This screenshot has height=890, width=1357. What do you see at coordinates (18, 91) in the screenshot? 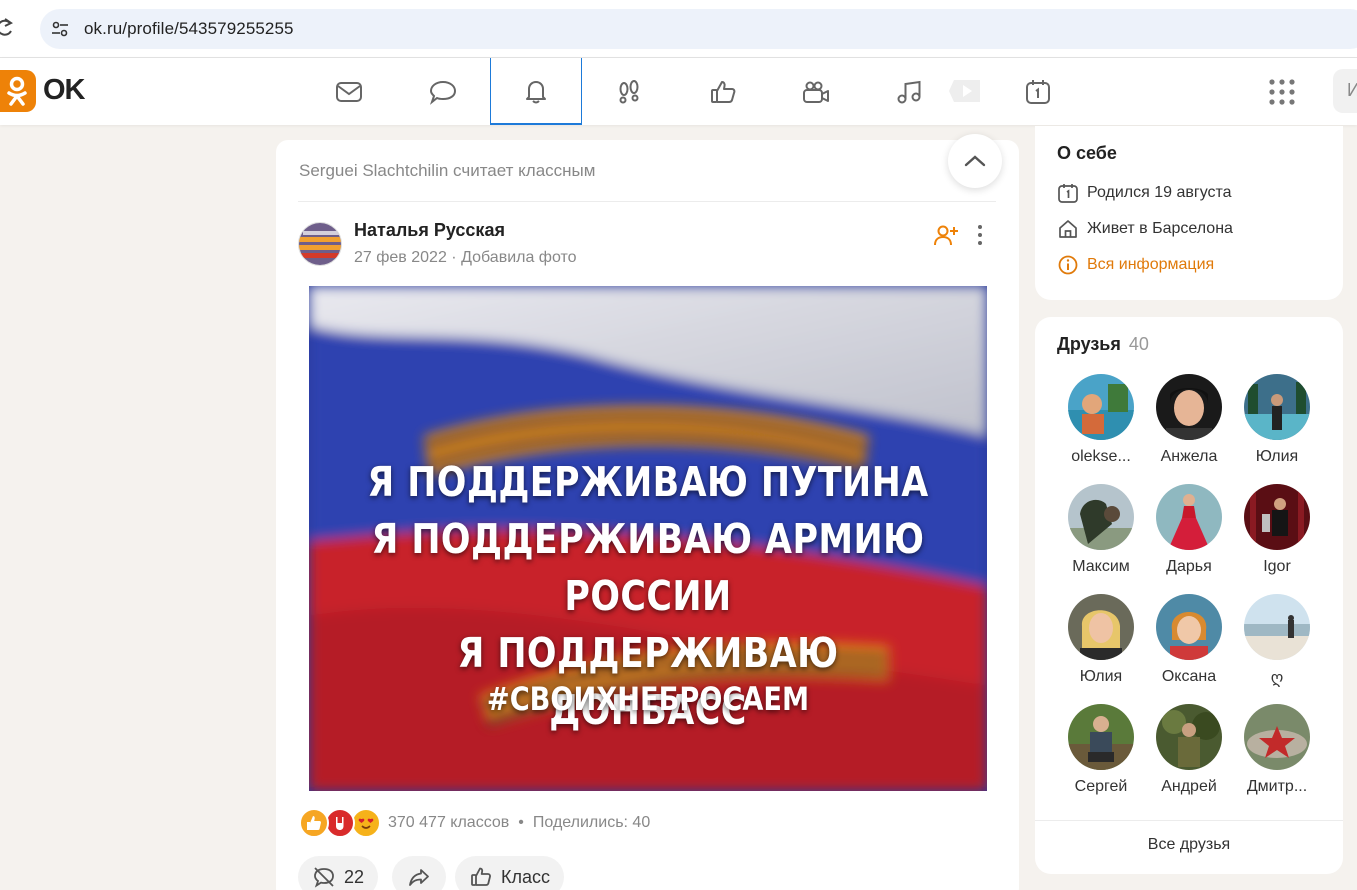
I see `ok-logo-icon` at bounding box center [18, 91].